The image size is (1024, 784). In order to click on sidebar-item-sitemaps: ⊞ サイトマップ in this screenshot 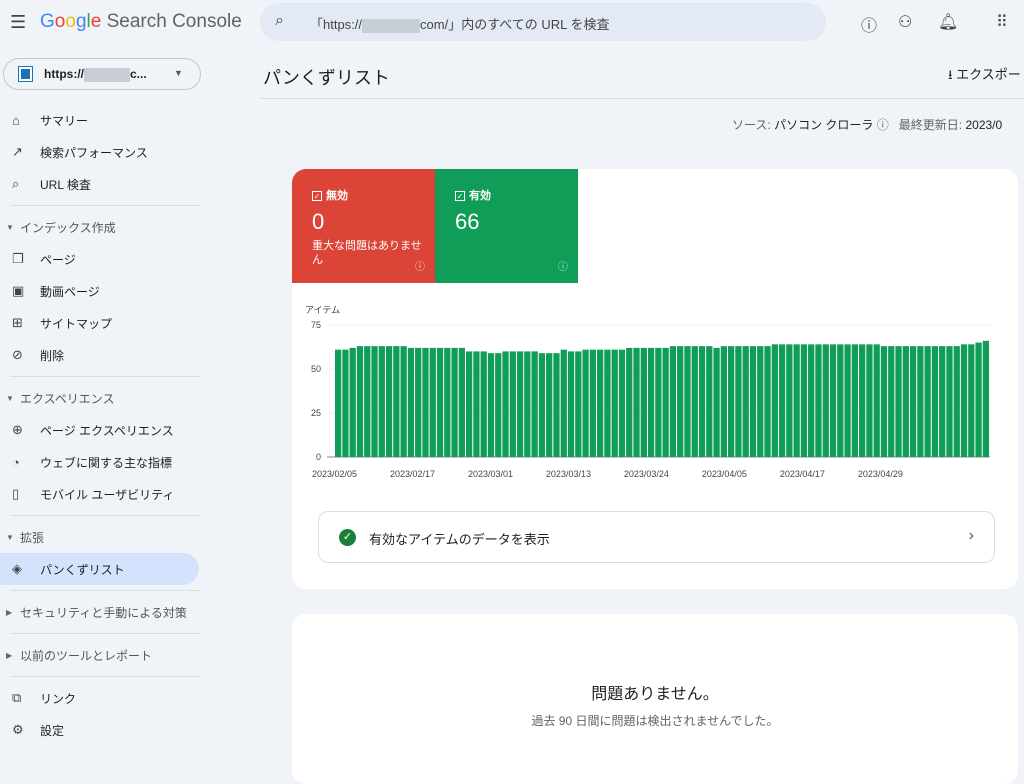, I will do `click(105, 323)`.